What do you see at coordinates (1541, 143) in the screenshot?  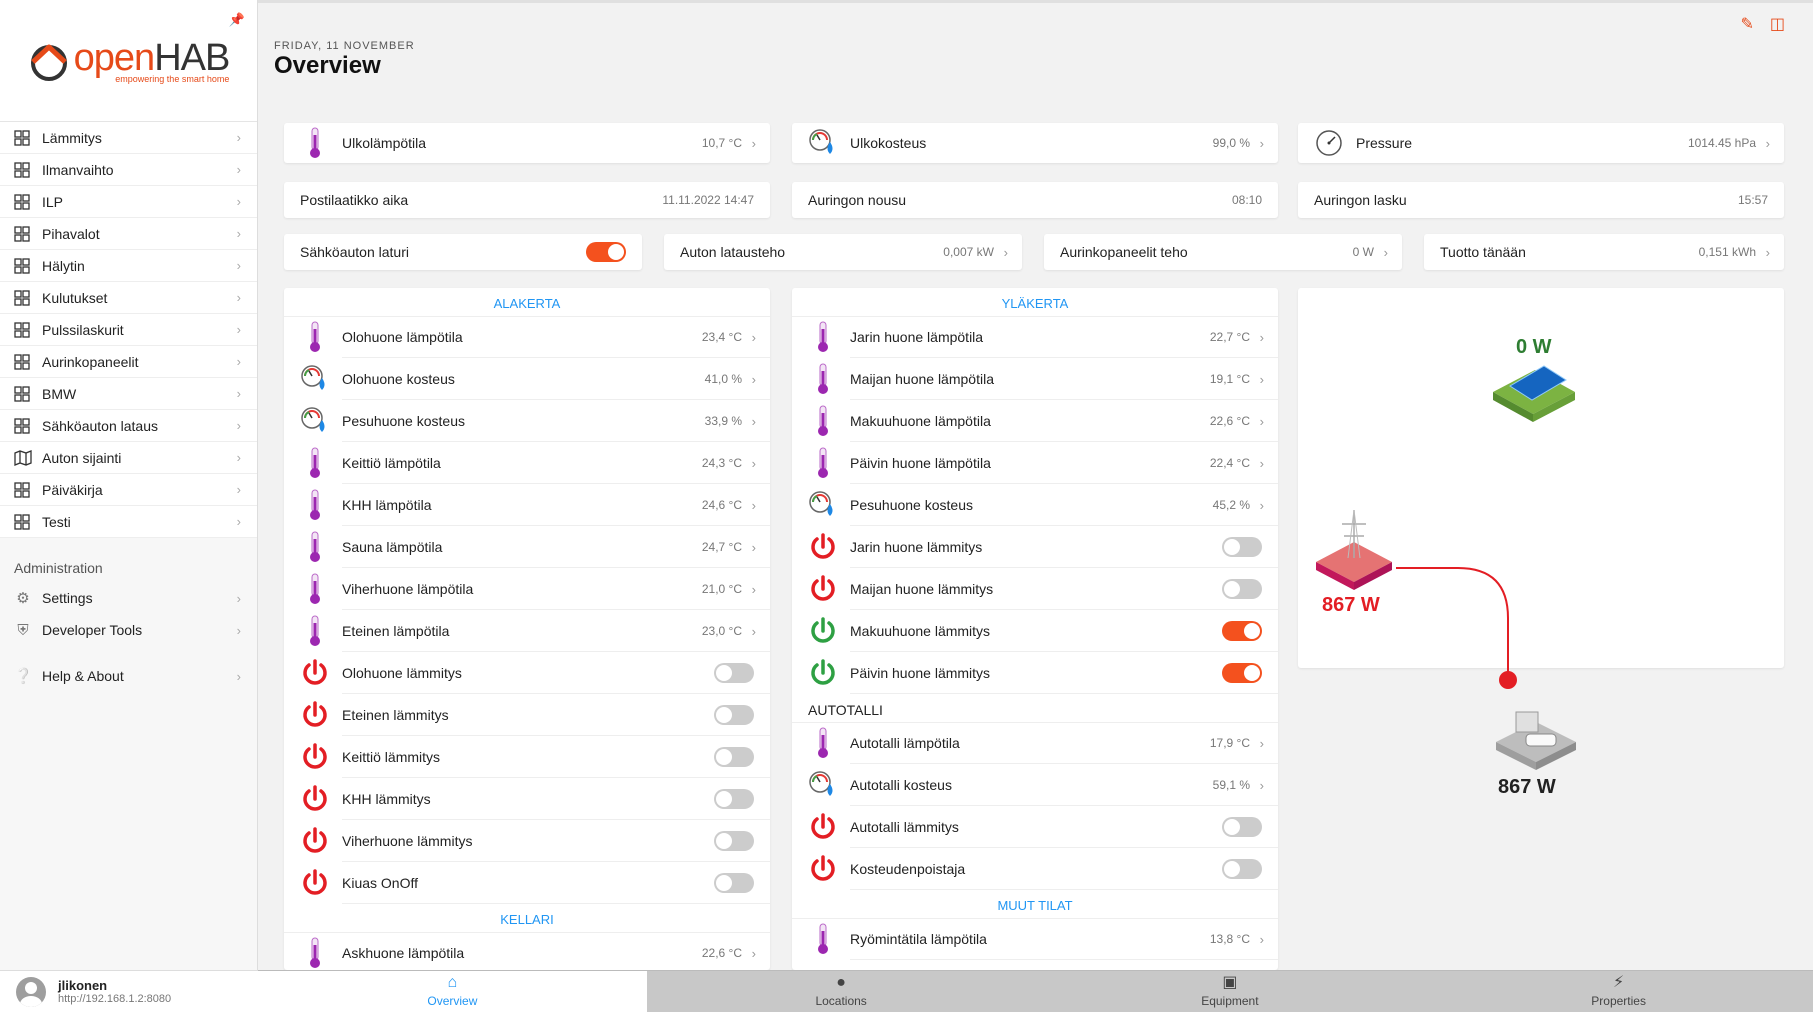 I see `card-pressure: Pressure 1014.45 hPa ›` at bounding box center [1541, 143].